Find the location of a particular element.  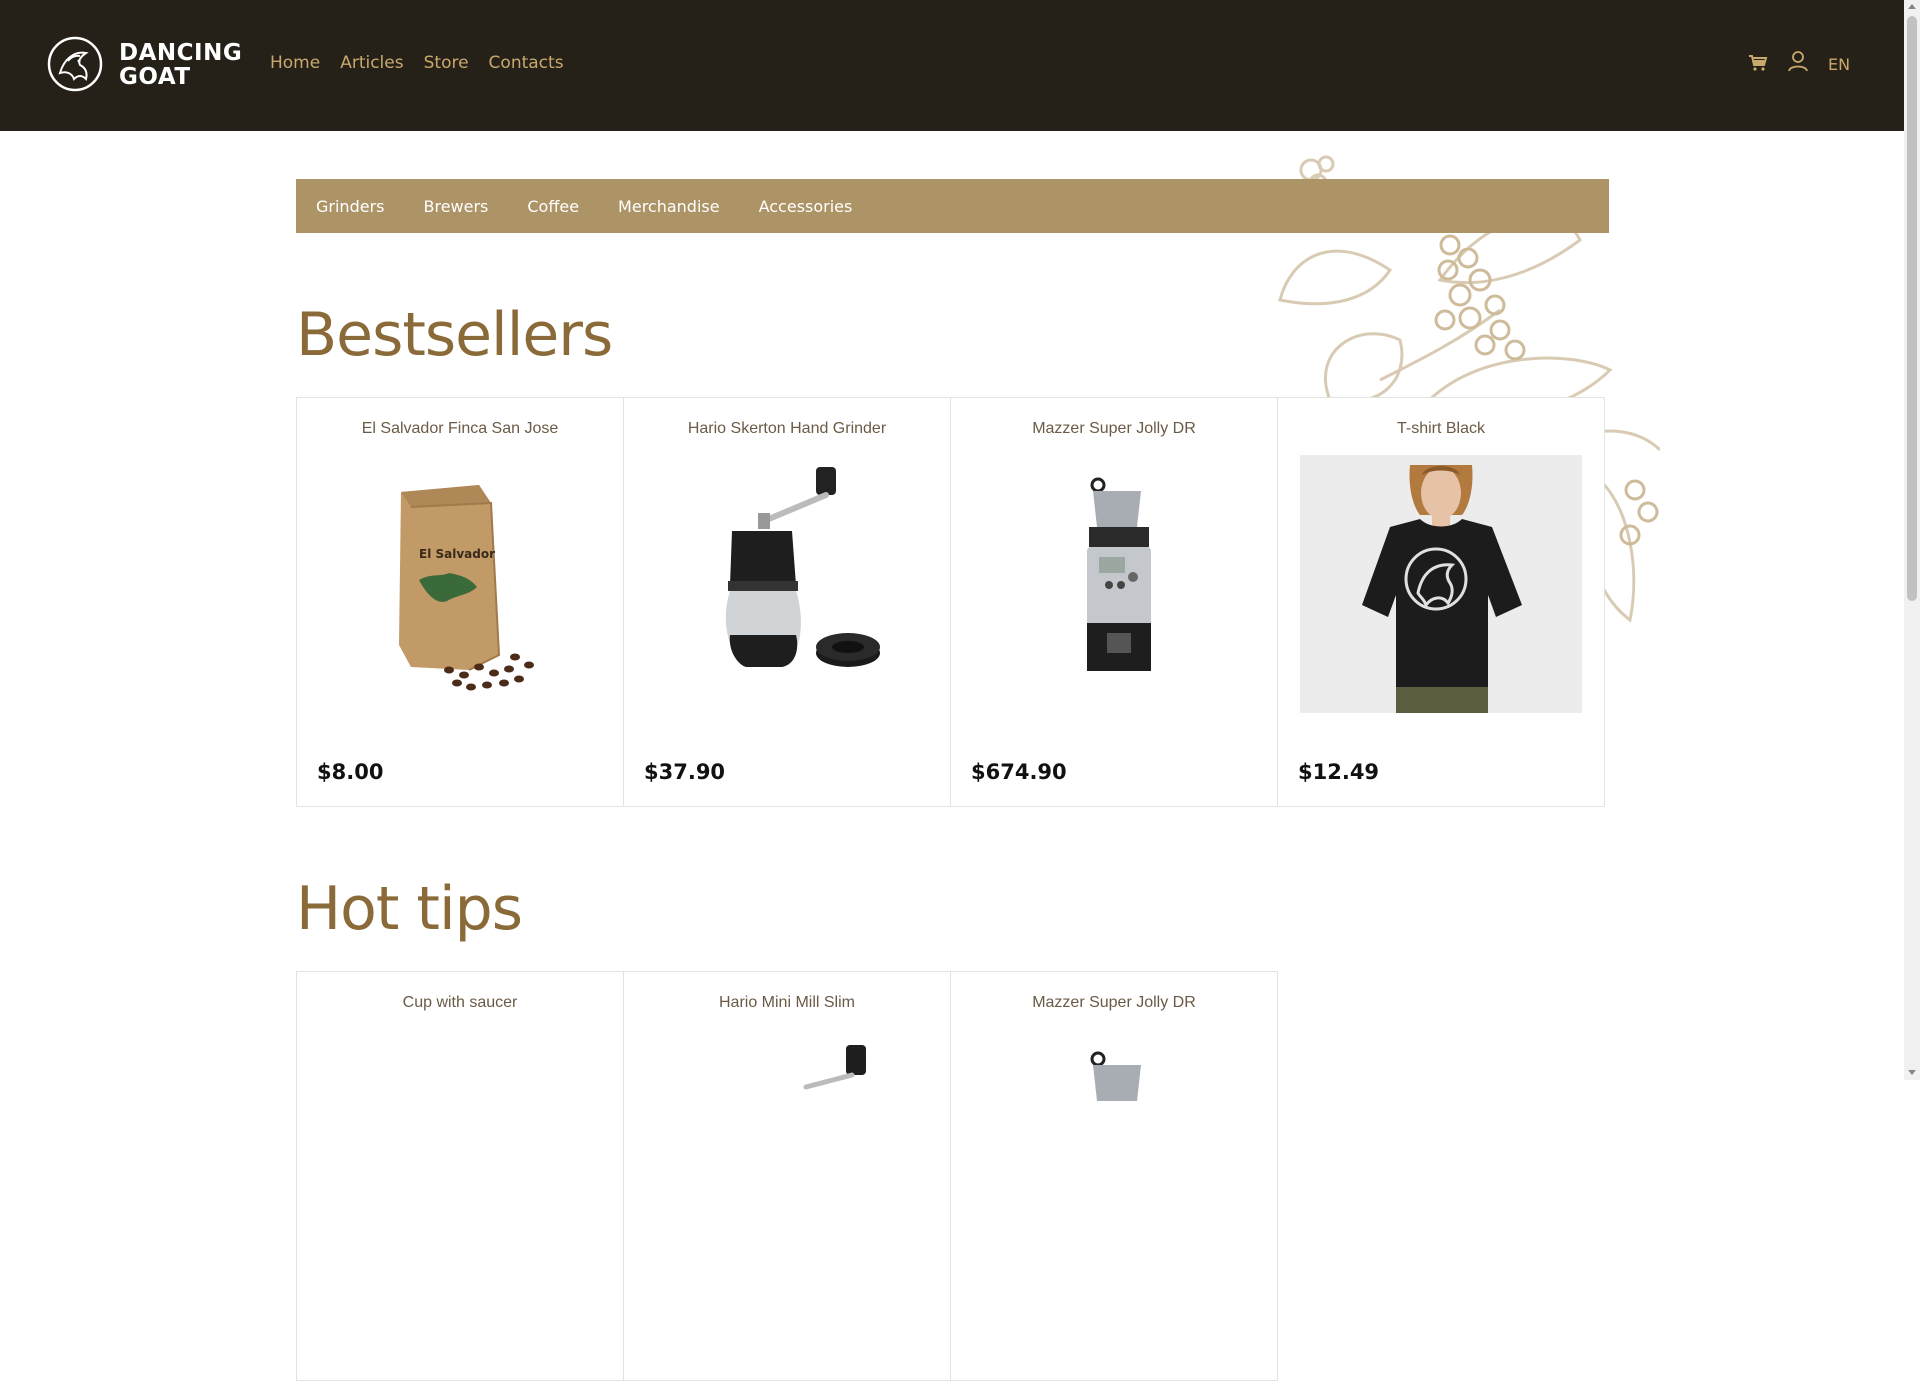

product-name: El Salvador Finca San Jose is located at coordinates (460, 429).